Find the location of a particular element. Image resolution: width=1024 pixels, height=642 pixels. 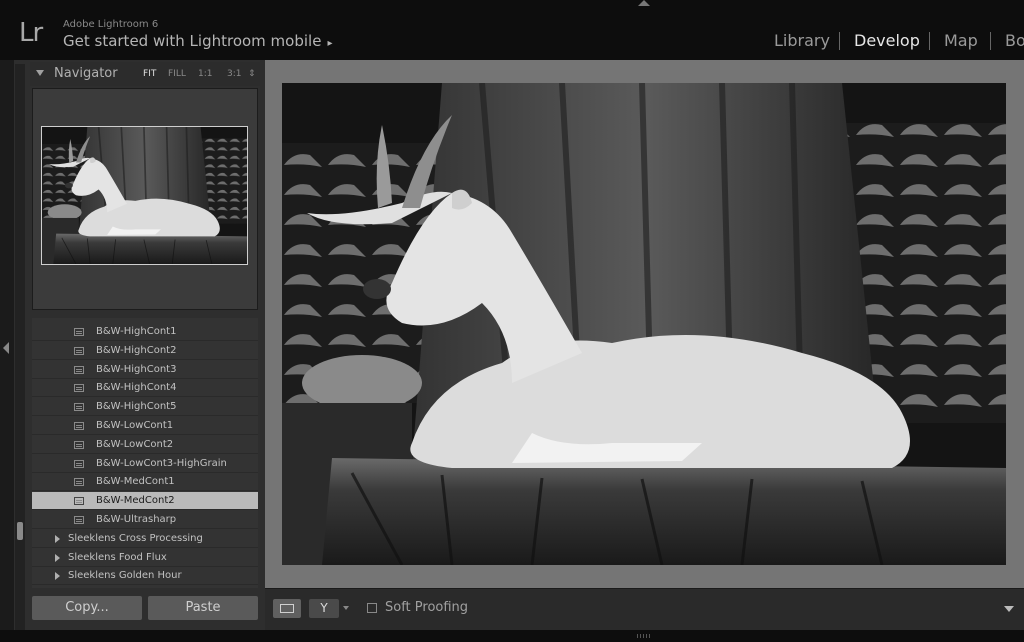

preset-label: B&W-HighCont2 is located at coordinates (136, 350).